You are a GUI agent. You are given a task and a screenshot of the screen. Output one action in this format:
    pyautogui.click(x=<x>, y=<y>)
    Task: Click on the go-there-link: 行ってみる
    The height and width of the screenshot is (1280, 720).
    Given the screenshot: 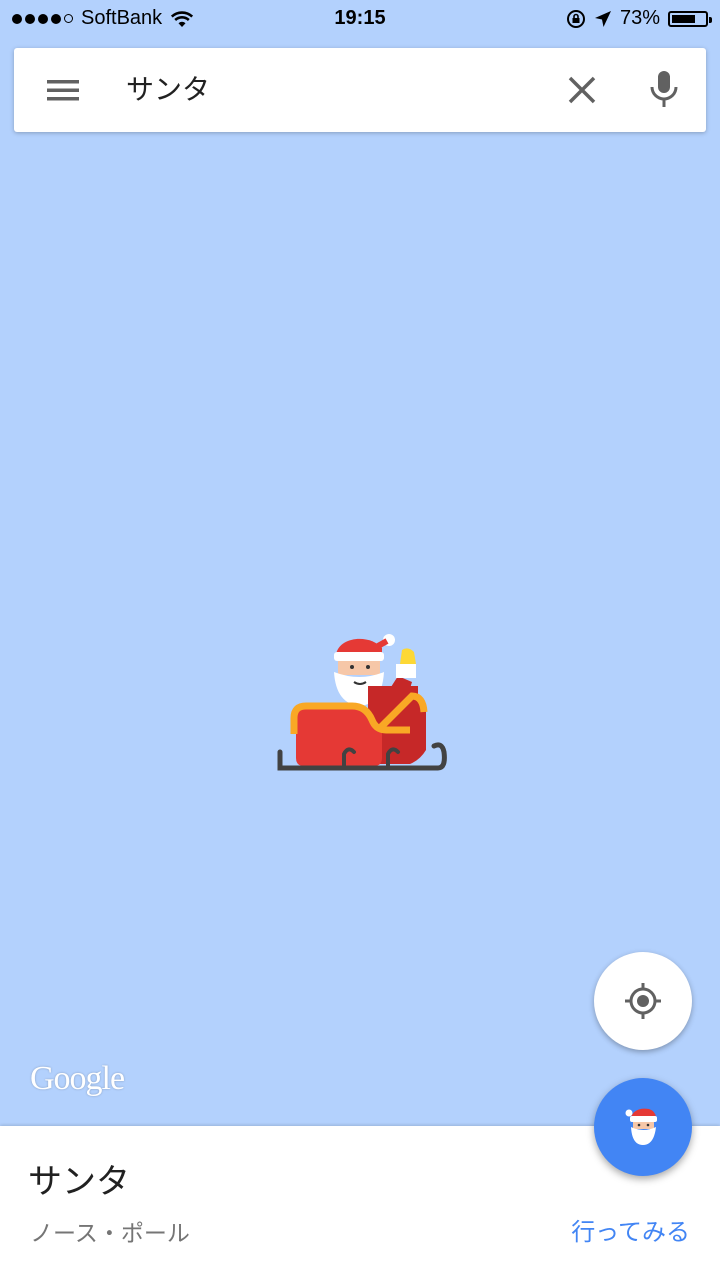 What is the action you would take?
    pyautogui.click(x=630, y=1229)
    